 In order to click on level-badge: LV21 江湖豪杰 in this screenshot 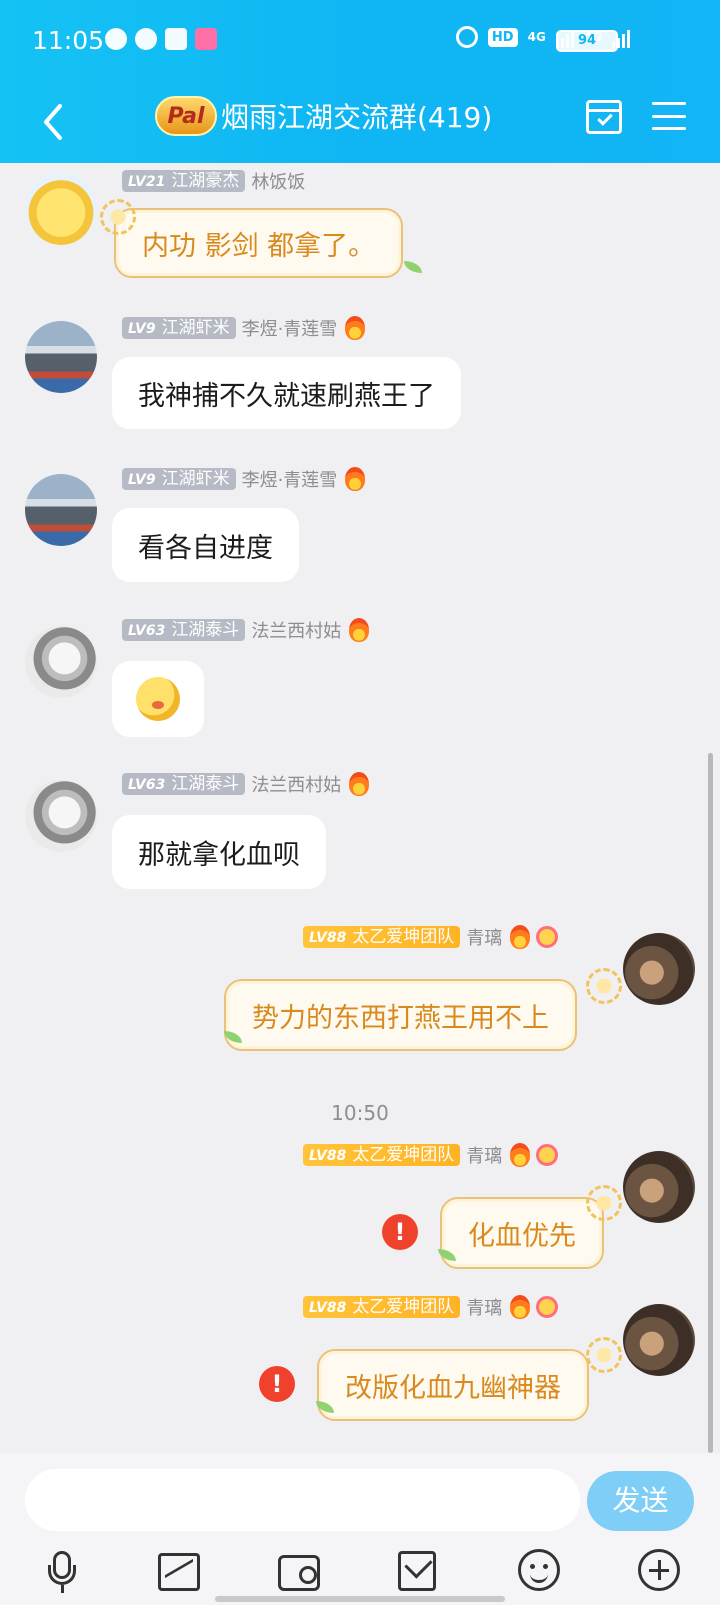, I will do `click(184, 181)`.